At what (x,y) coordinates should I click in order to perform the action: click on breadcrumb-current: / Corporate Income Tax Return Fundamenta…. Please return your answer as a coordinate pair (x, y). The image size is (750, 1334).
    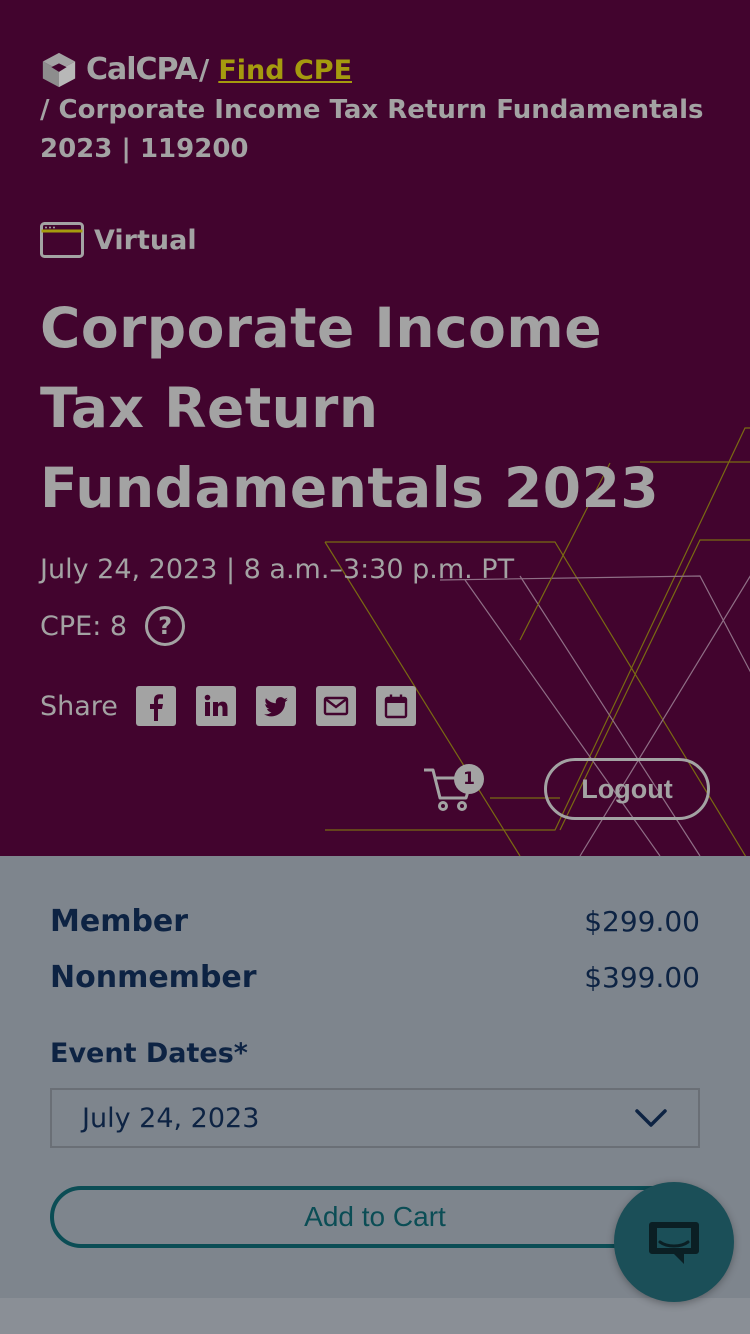
    Looking at the image, I should click on (372, 129).